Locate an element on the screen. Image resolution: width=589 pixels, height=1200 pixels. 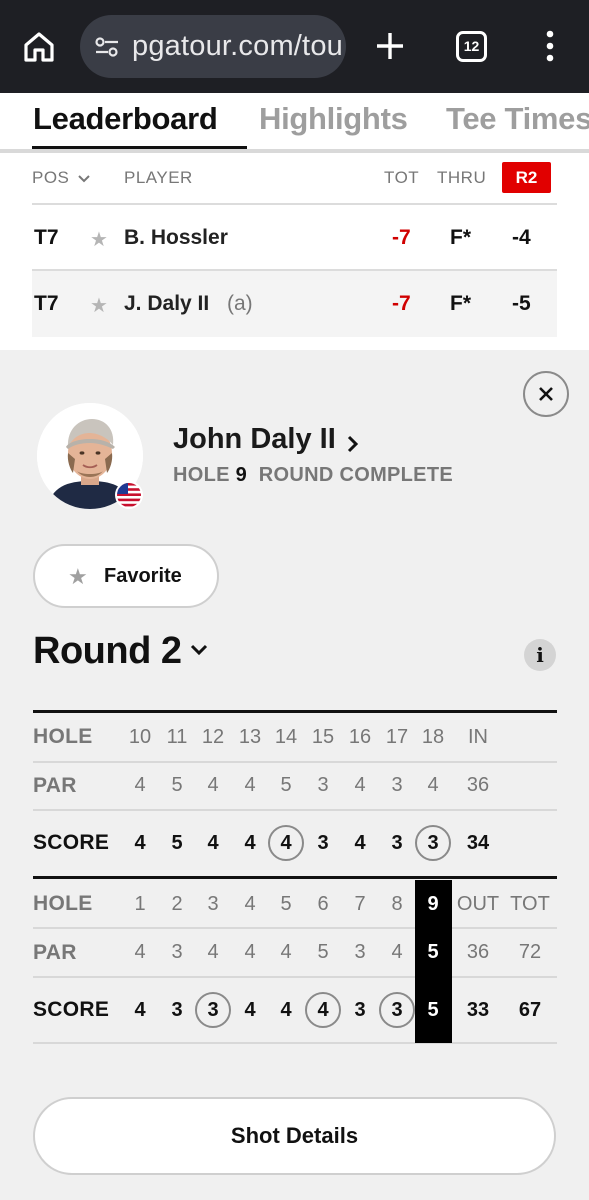
close-button is located at coordinates (546, 394).